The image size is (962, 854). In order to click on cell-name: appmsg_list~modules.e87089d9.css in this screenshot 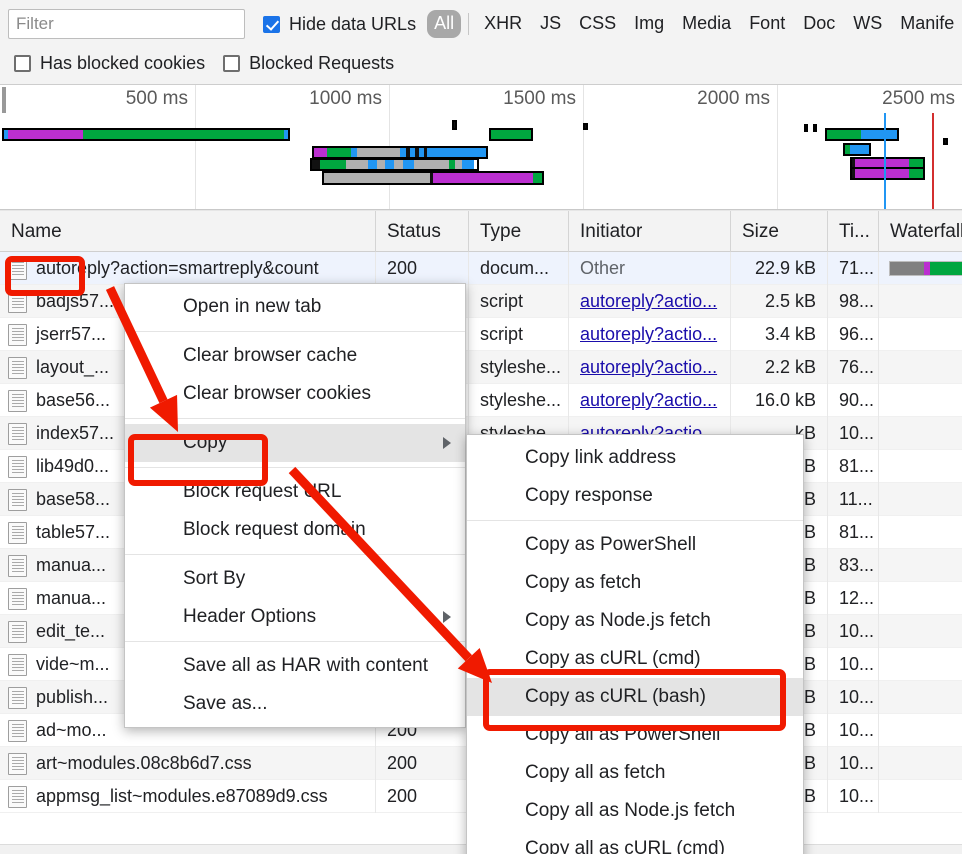, I will do `click(187, 796)`.